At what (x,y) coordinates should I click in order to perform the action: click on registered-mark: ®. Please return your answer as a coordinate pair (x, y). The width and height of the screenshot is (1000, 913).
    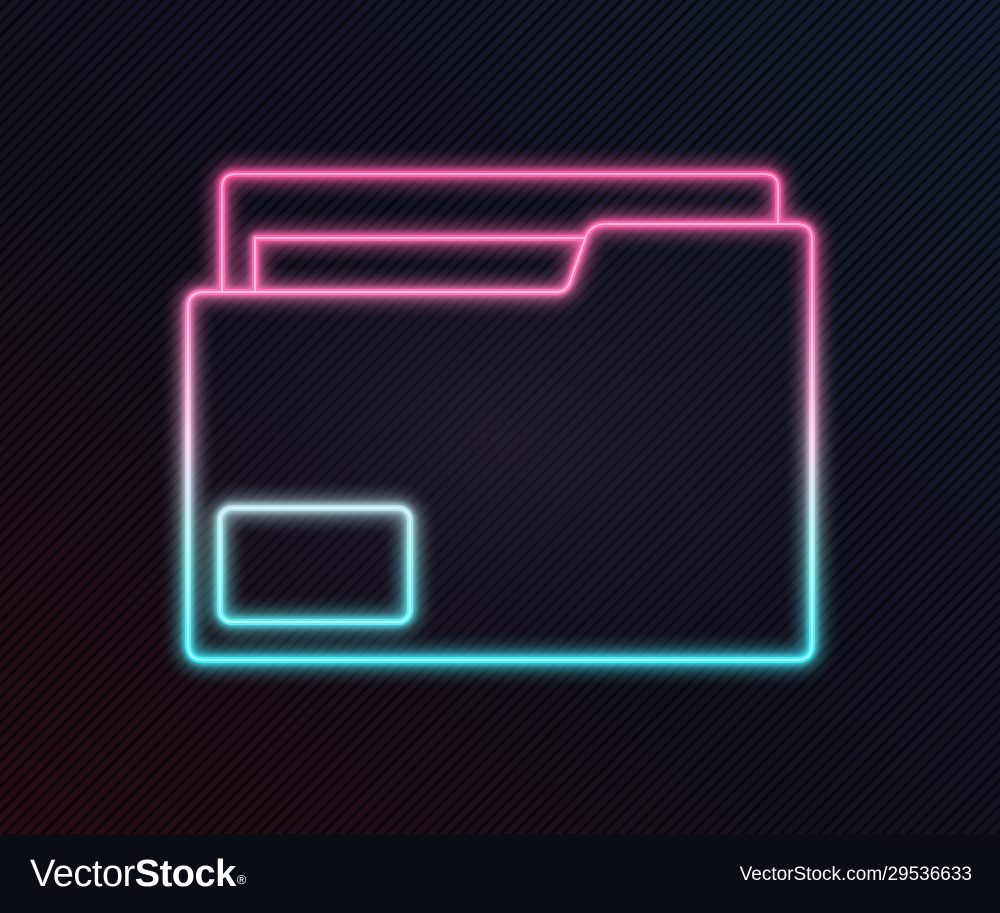
    Looking at the image, I should click on (241, 879).